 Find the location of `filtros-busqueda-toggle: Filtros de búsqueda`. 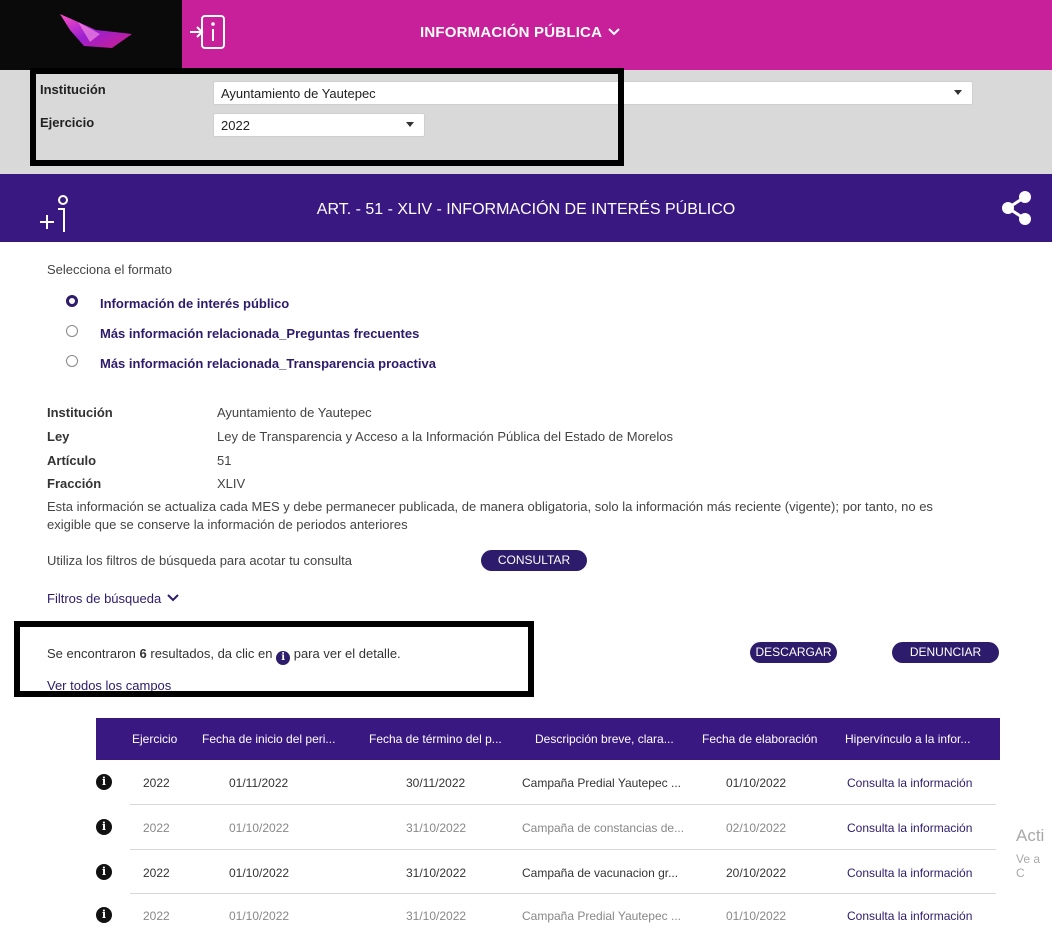

filtros-busqueda-toggle: Filtros de búsqueda is located at coordinates (113, 598).